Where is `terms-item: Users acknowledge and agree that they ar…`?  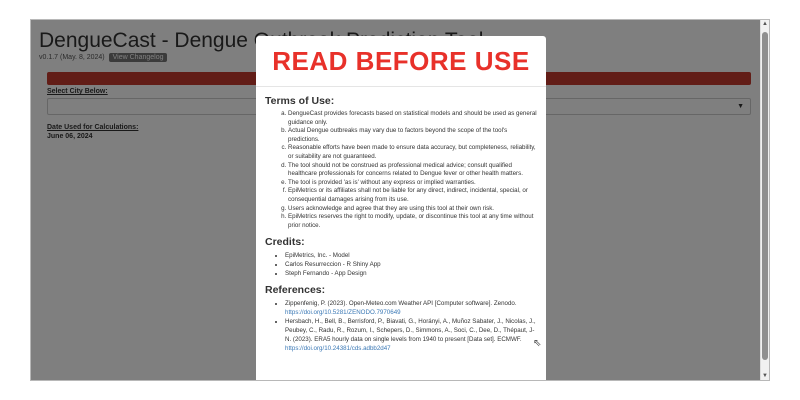 terms-item: Users acknowledge and agree that they ar… is located at coordinates (412, 209).